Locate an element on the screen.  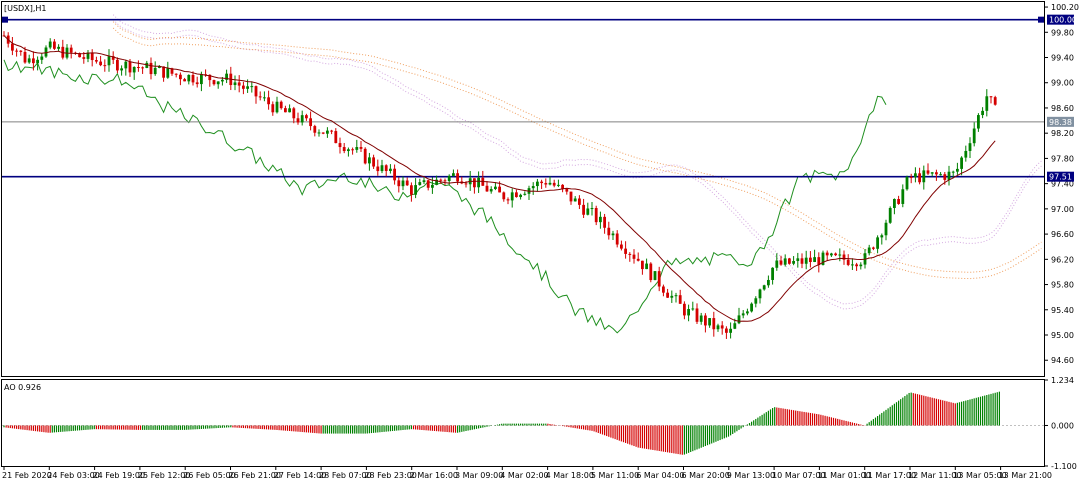
price-badge-label: 97.51 is located at coordinates (1060, 177).